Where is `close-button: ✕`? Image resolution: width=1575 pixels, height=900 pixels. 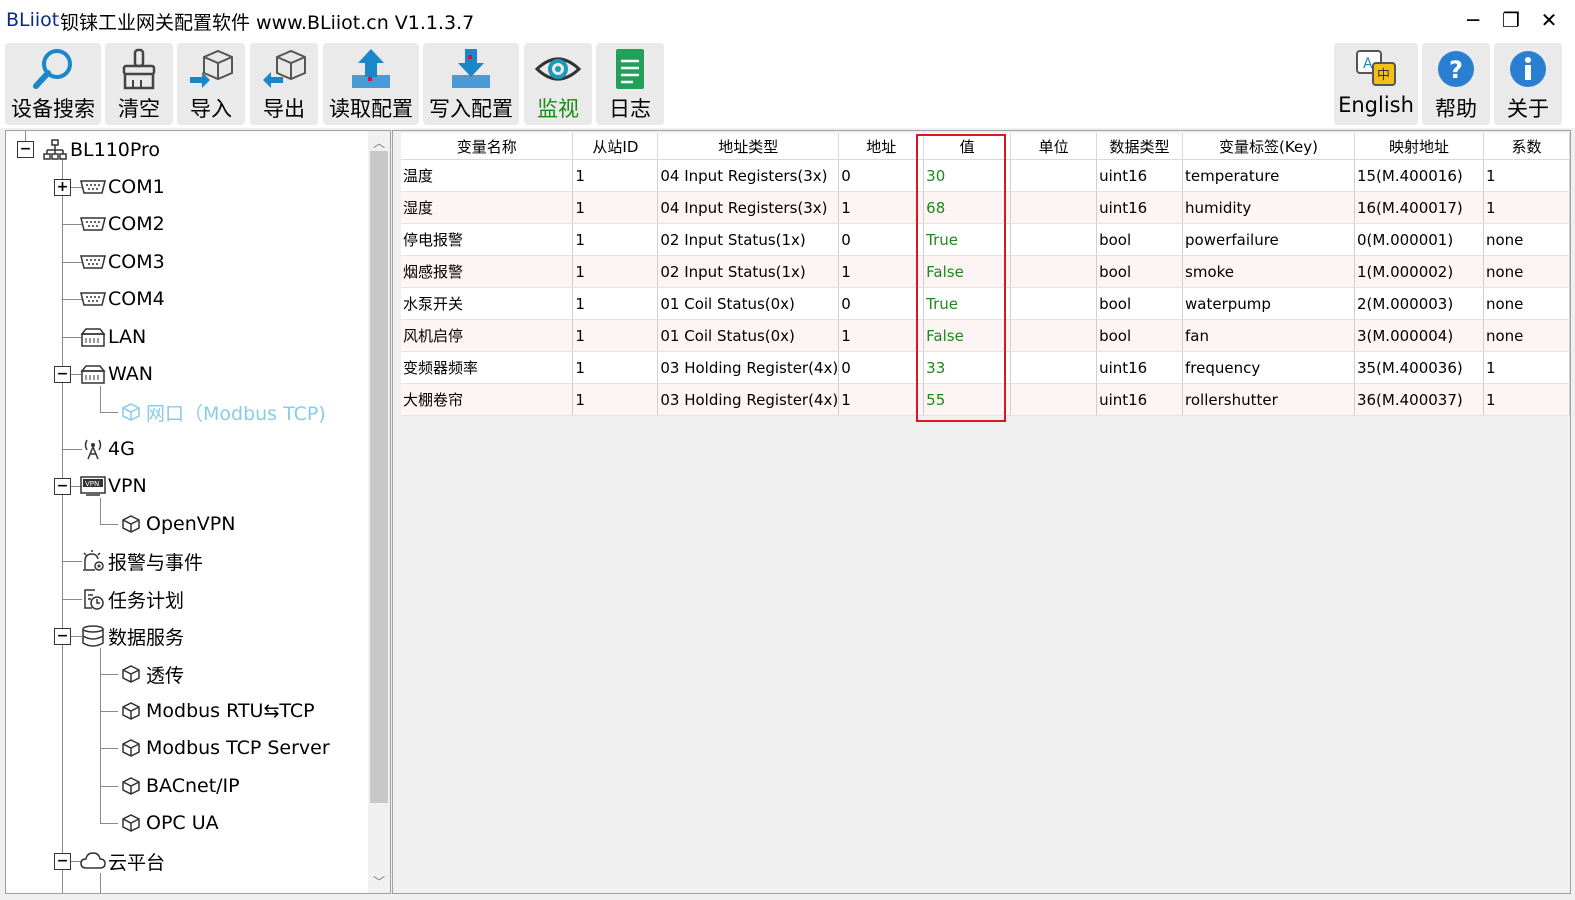 close-button: ✕ is located at coordinates (1549, 20).